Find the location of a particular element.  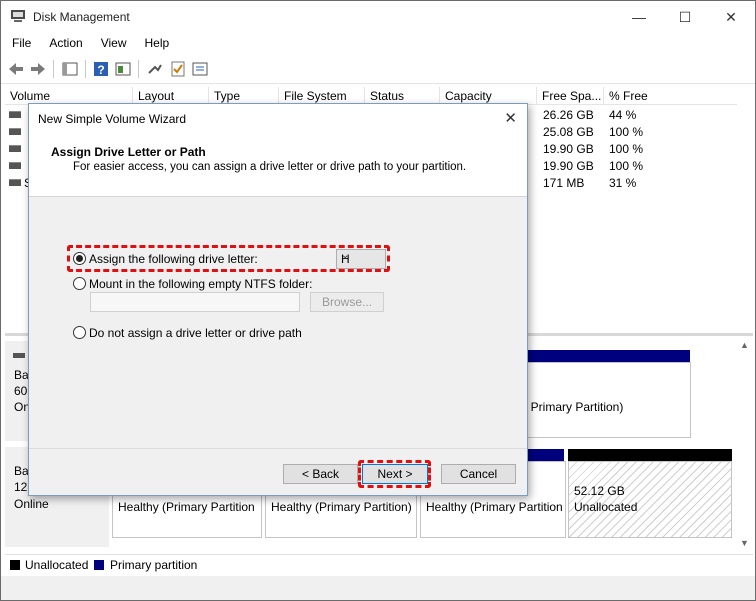

unallocated-size: 52.12 GB is located at coordinates (599, 491).